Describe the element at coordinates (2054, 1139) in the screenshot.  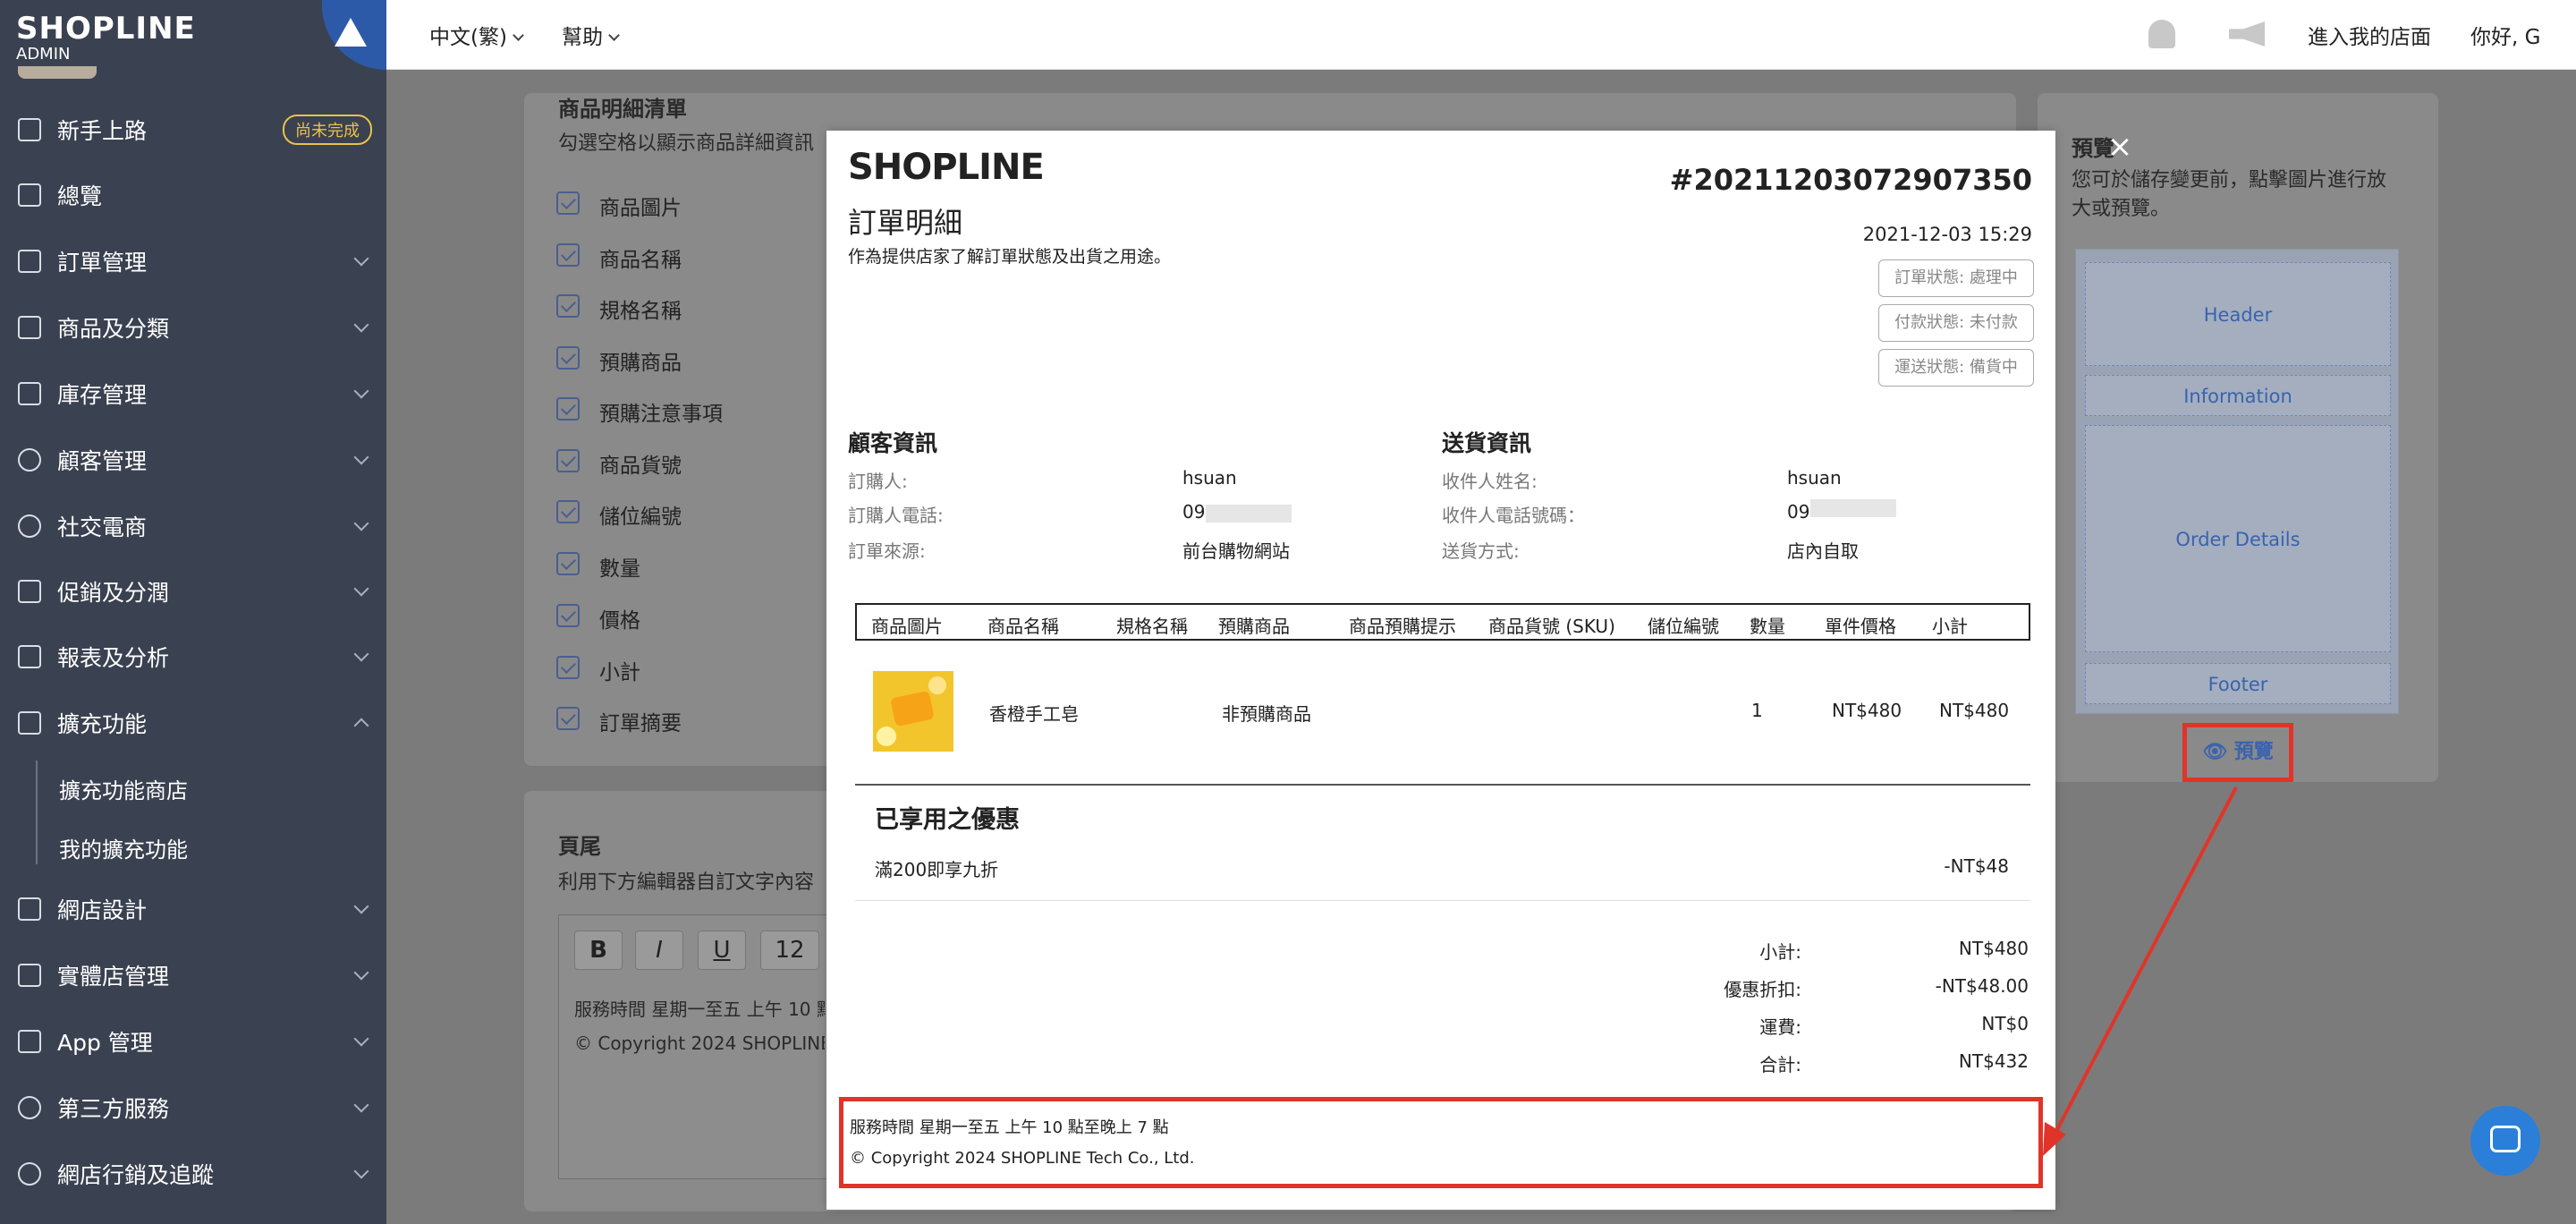
I see `arrow-head` at that location.